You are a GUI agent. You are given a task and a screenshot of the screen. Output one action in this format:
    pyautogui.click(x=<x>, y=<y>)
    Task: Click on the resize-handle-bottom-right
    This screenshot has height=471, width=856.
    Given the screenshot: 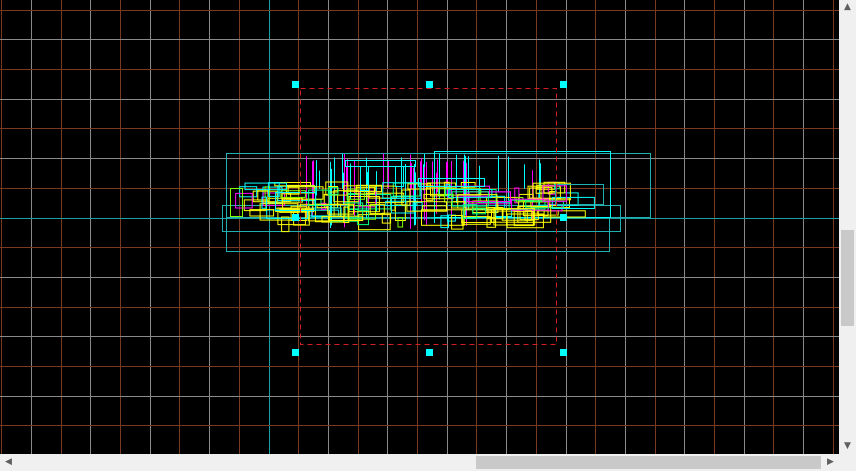 What is the action you would take?
    pyautogui.click(x=563, y=352)
    